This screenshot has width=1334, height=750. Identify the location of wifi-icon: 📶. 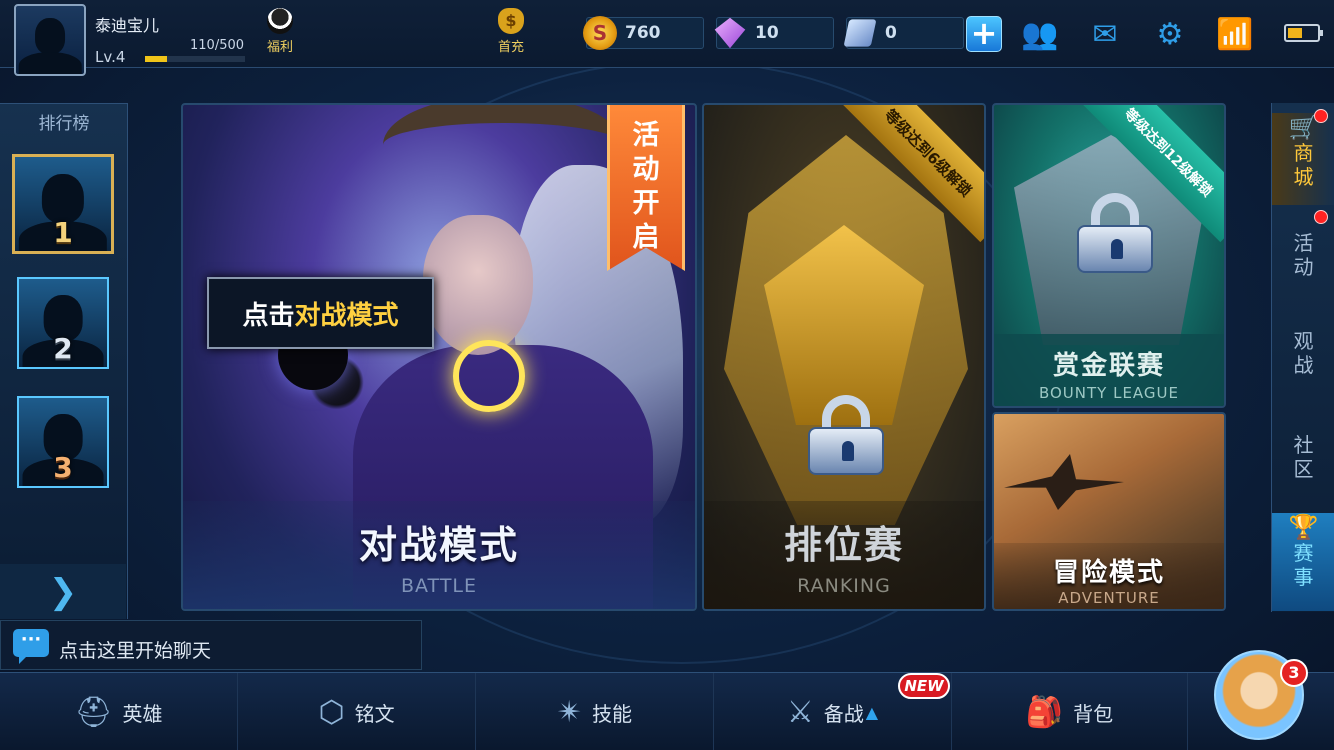
(1235, 34).